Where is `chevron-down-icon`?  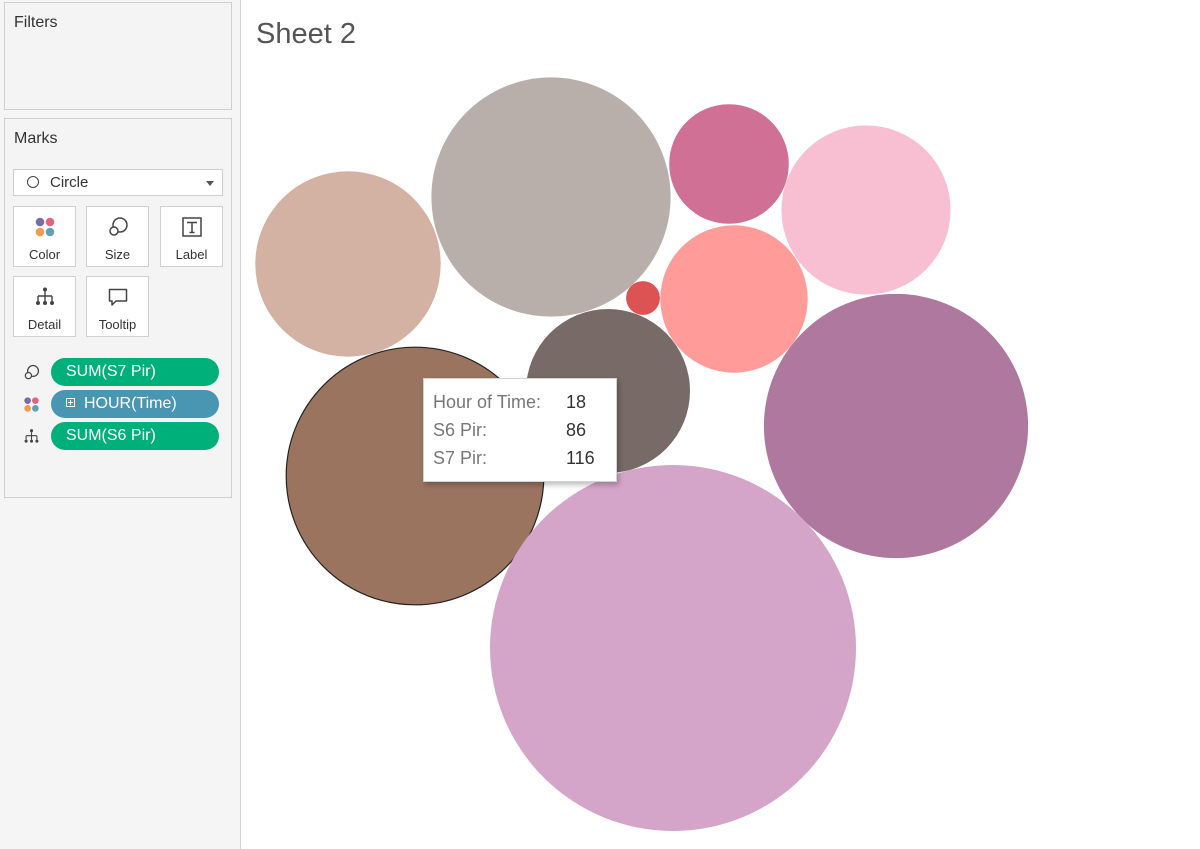
chevron-down-icon is located at coordinates (210, 183).